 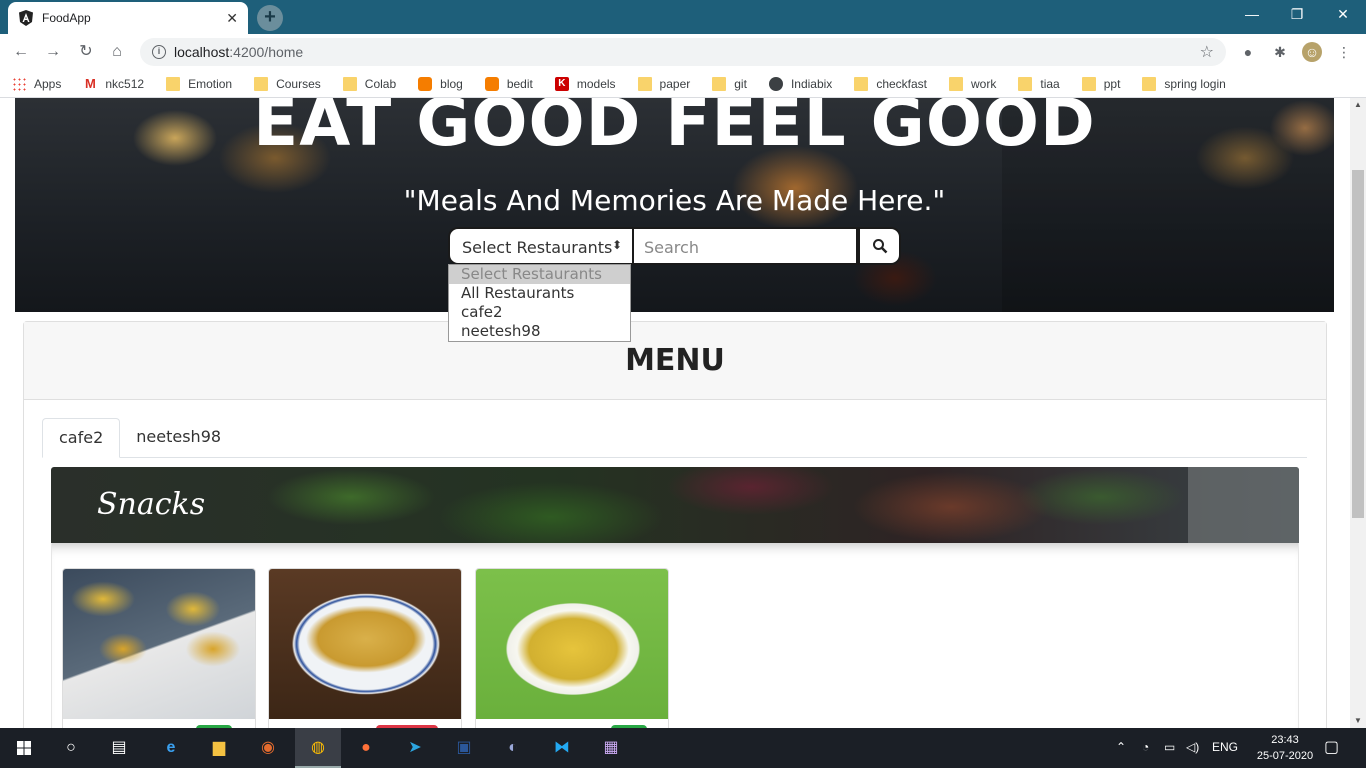 What do you see at coordinates (318, 748) in the screenshot?
I see `chrome-icon: ◍` at bounding box center [318, 748].